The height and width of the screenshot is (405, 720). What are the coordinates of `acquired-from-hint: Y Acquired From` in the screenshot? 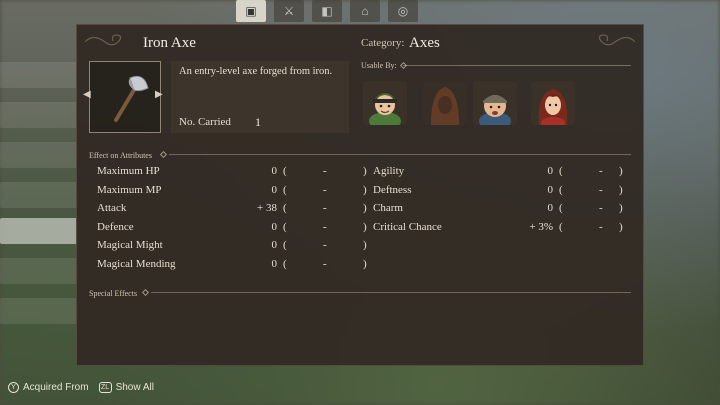 It's located at (48, 387).